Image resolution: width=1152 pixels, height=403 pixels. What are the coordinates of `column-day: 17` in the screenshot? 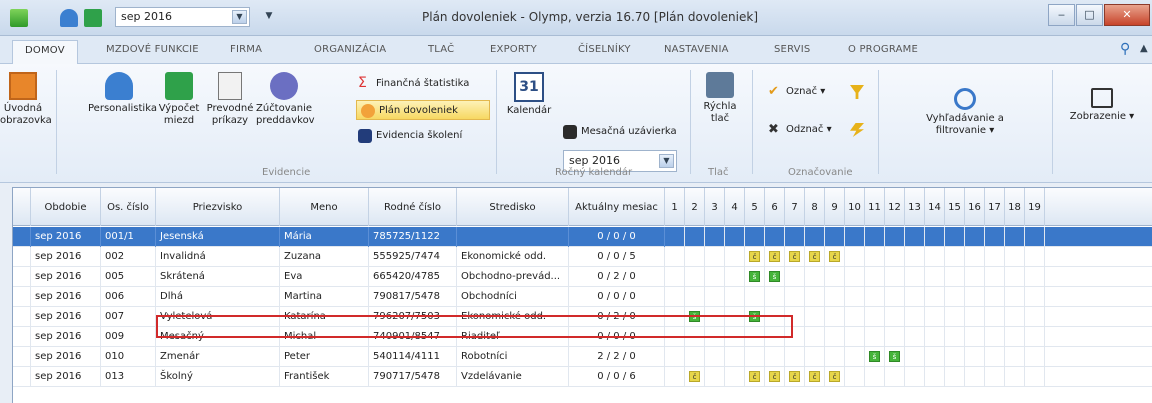 It's located at (995, 207).